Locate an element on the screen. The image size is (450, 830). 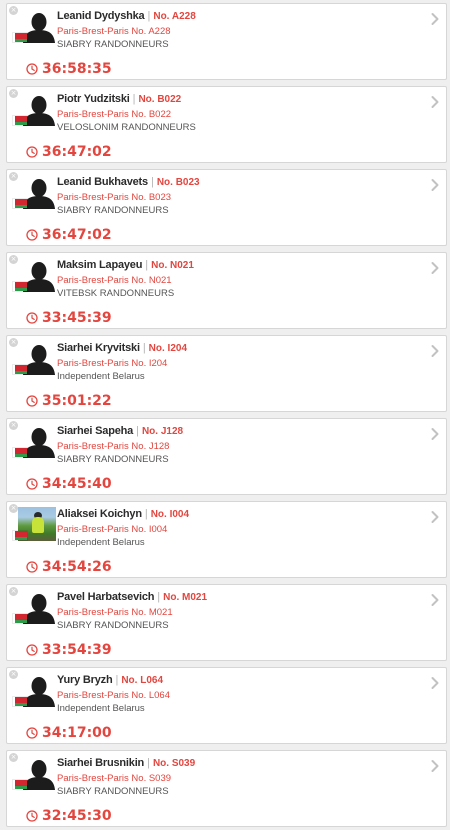
bib-number: No. I204 is located at coordinates (168, 348).